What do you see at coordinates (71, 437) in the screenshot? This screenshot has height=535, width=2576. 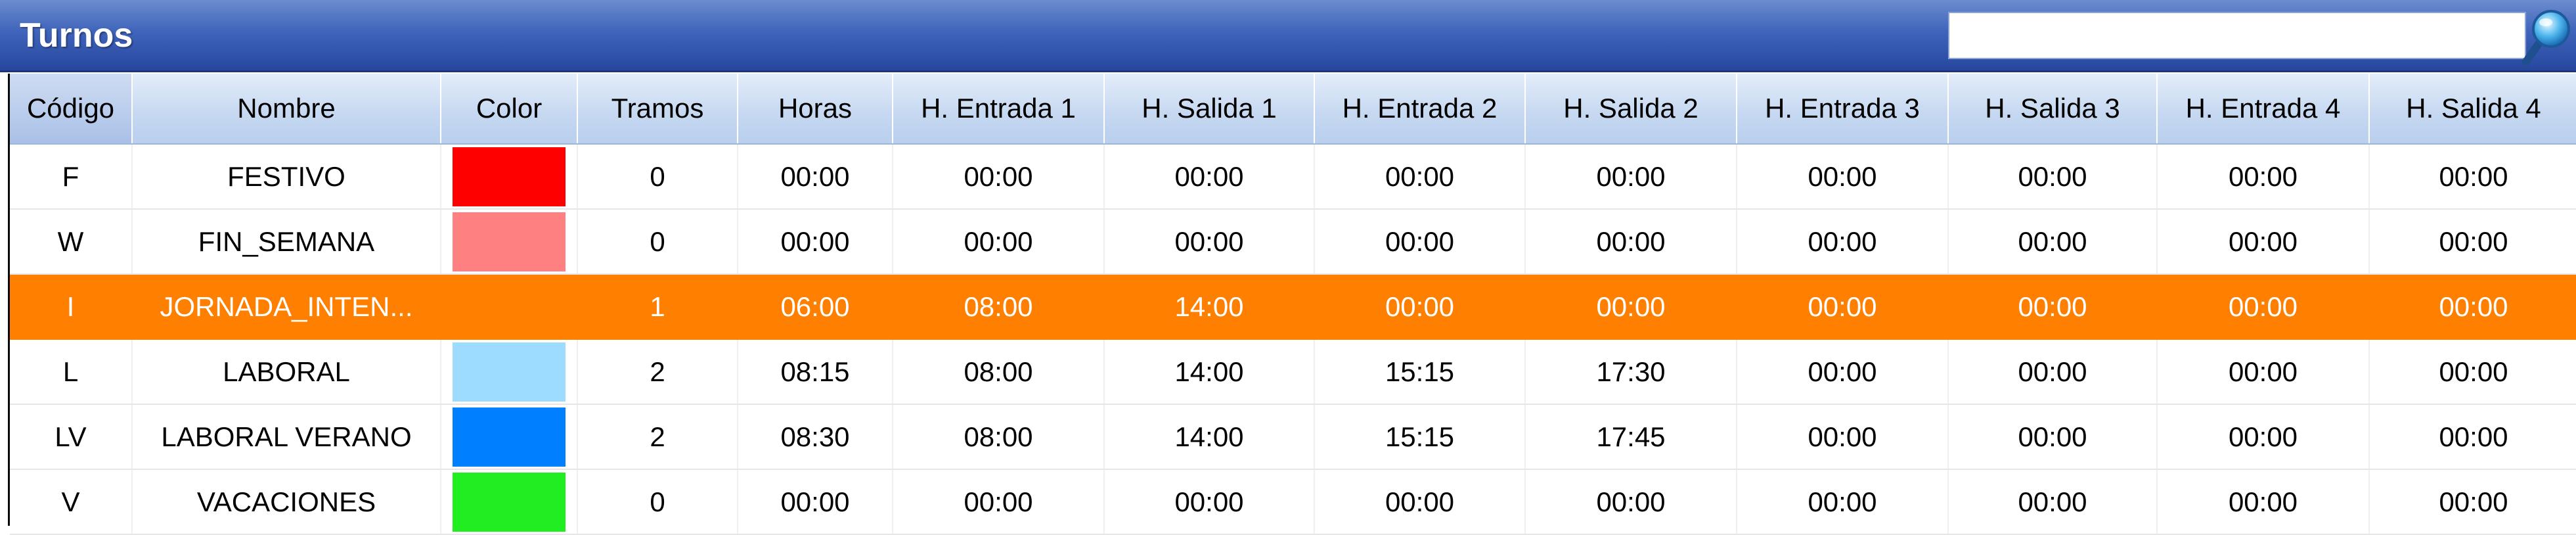 I see `codigo-cell: LV` at bounding box center [71, 437].